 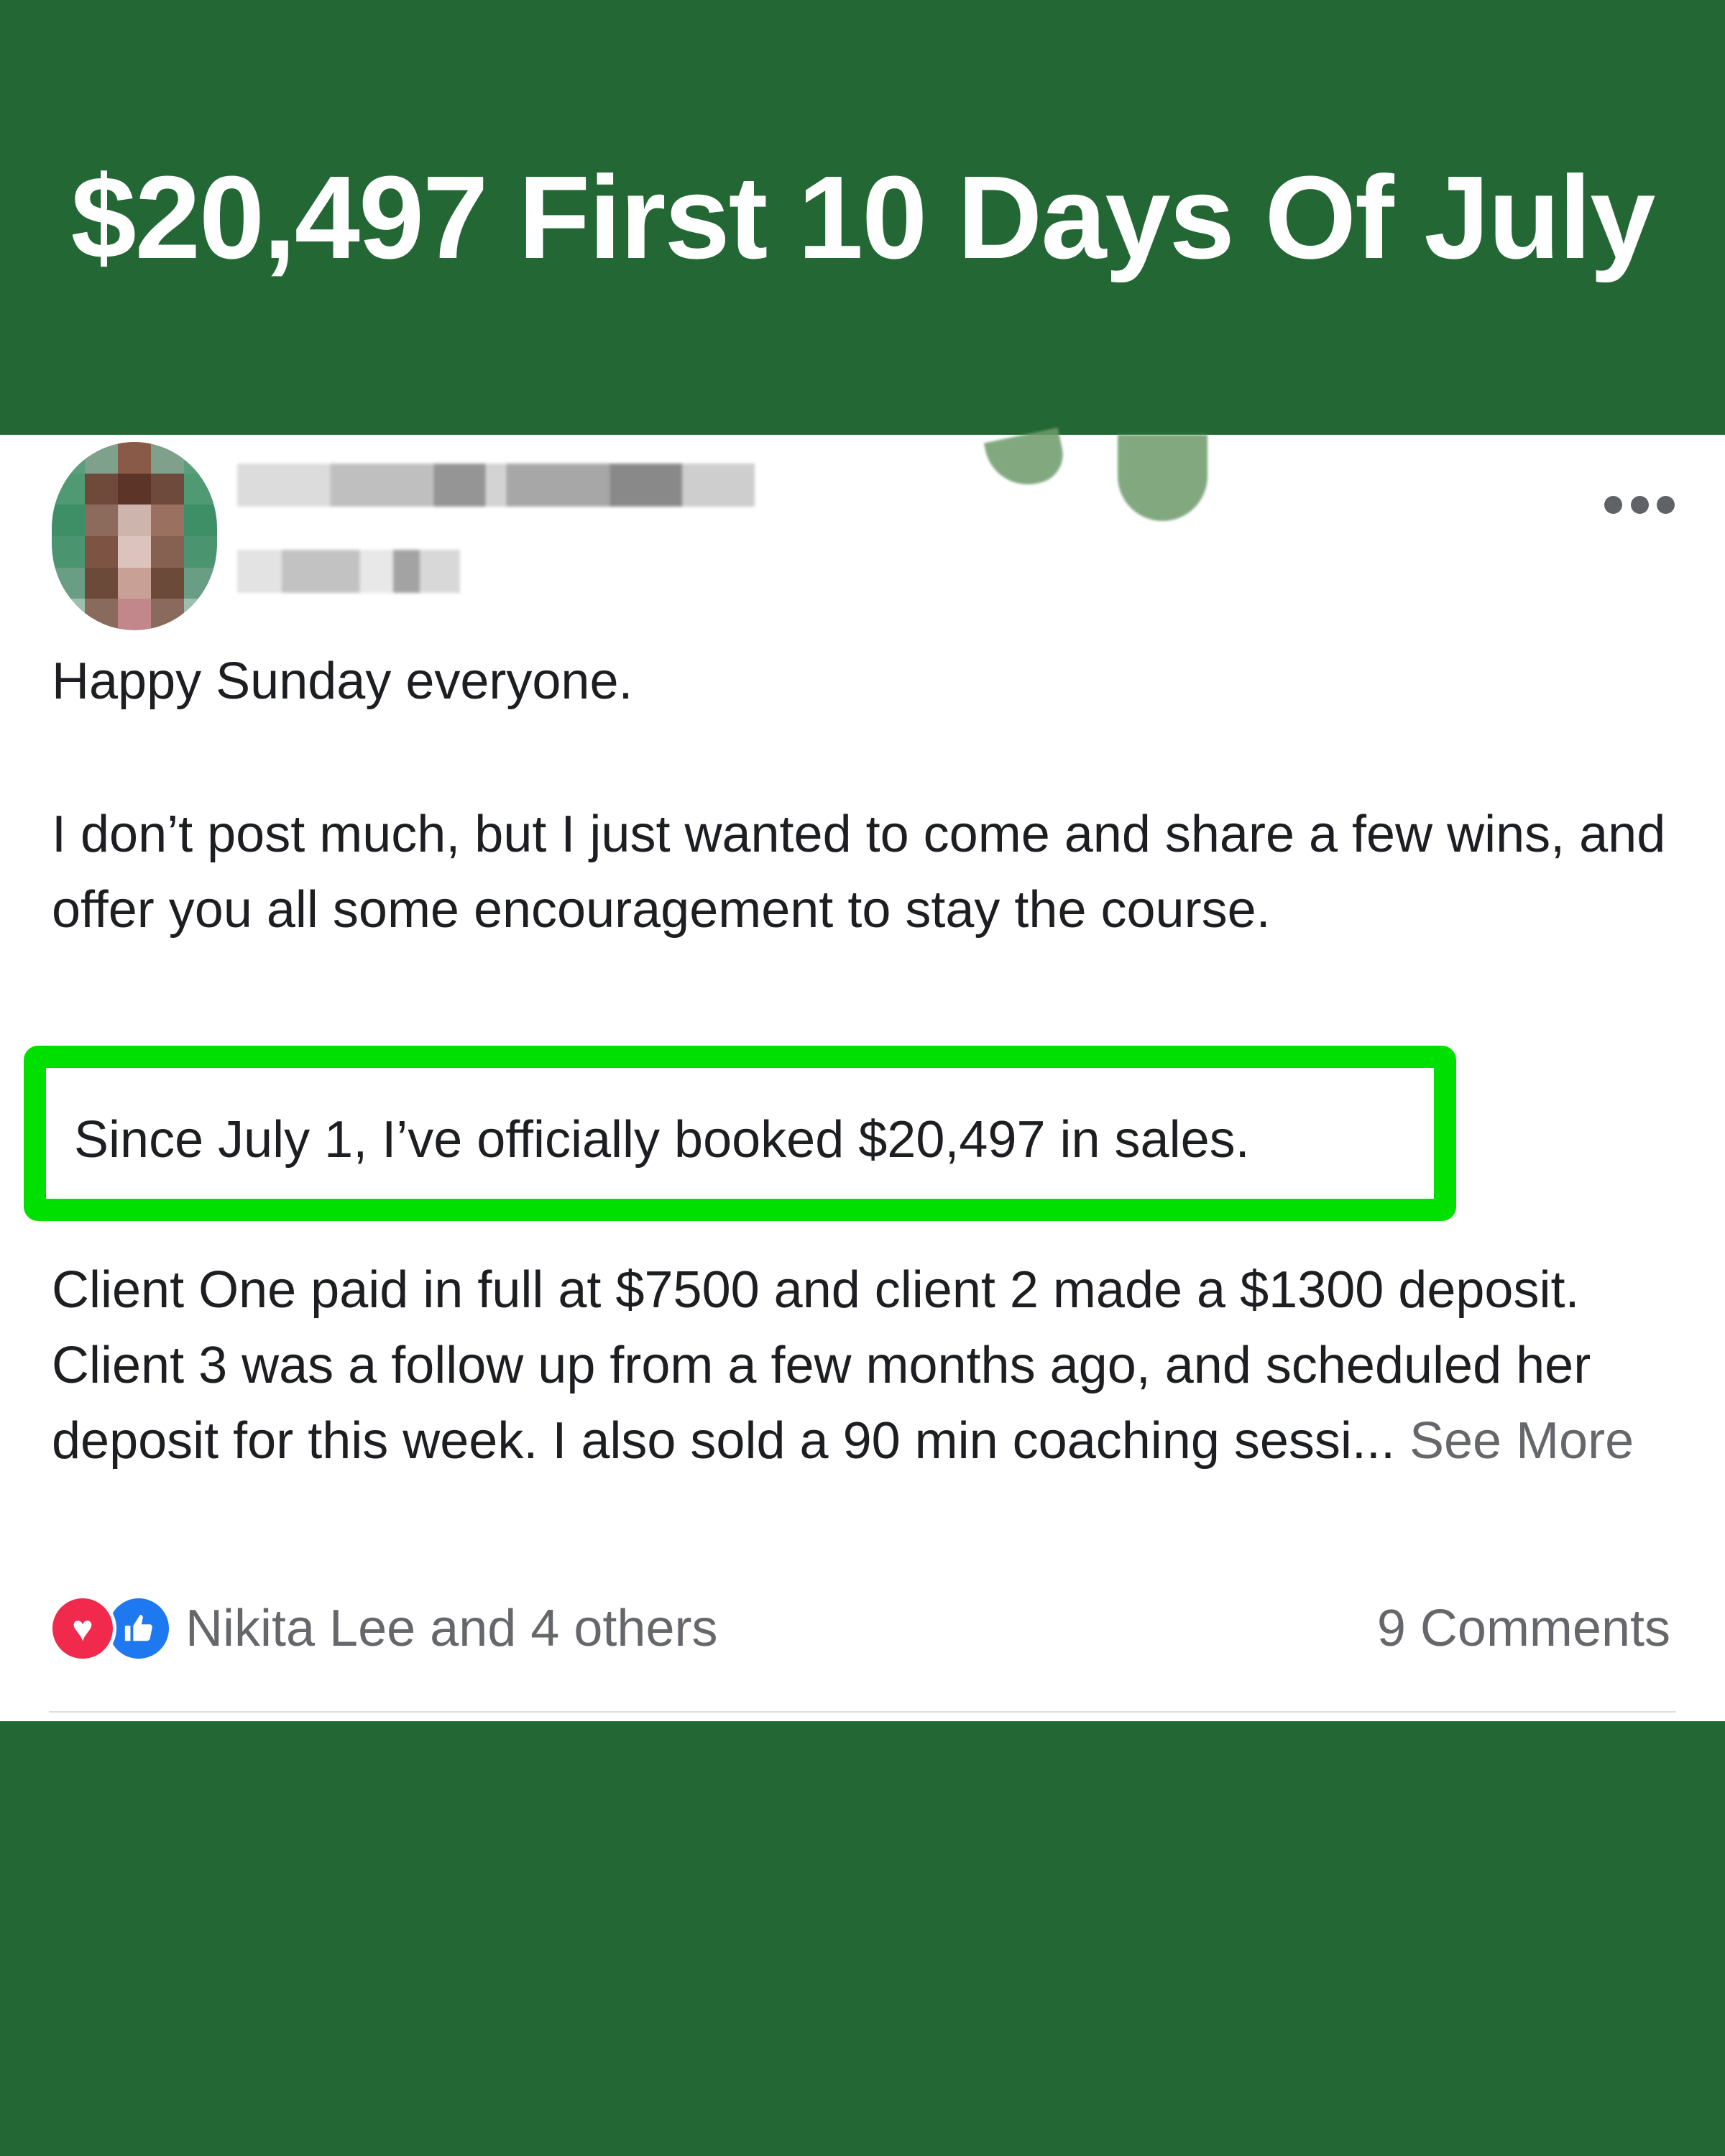 I want to click on post-greeting: Happy Sunday everyone., so click(x=342, y=681).